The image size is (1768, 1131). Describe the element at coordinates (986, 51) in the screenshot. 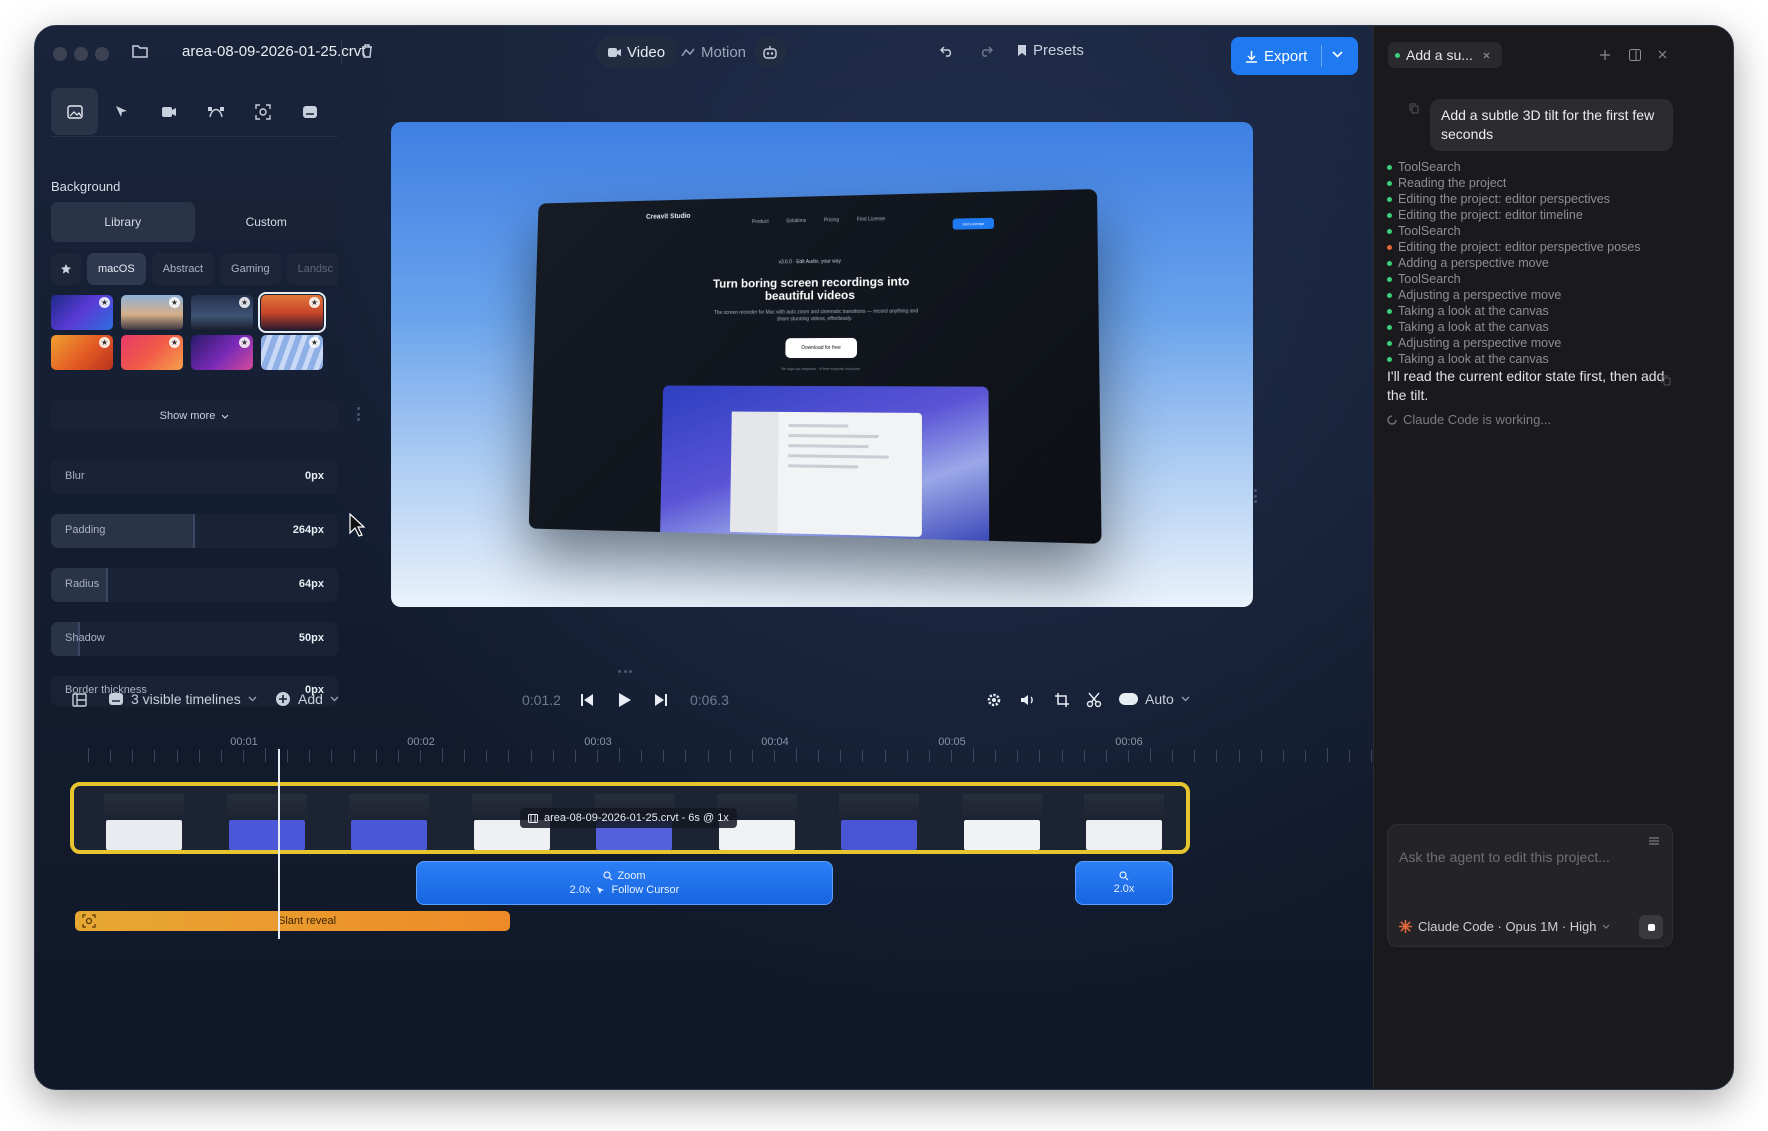

I see `redo-icon` at that location.